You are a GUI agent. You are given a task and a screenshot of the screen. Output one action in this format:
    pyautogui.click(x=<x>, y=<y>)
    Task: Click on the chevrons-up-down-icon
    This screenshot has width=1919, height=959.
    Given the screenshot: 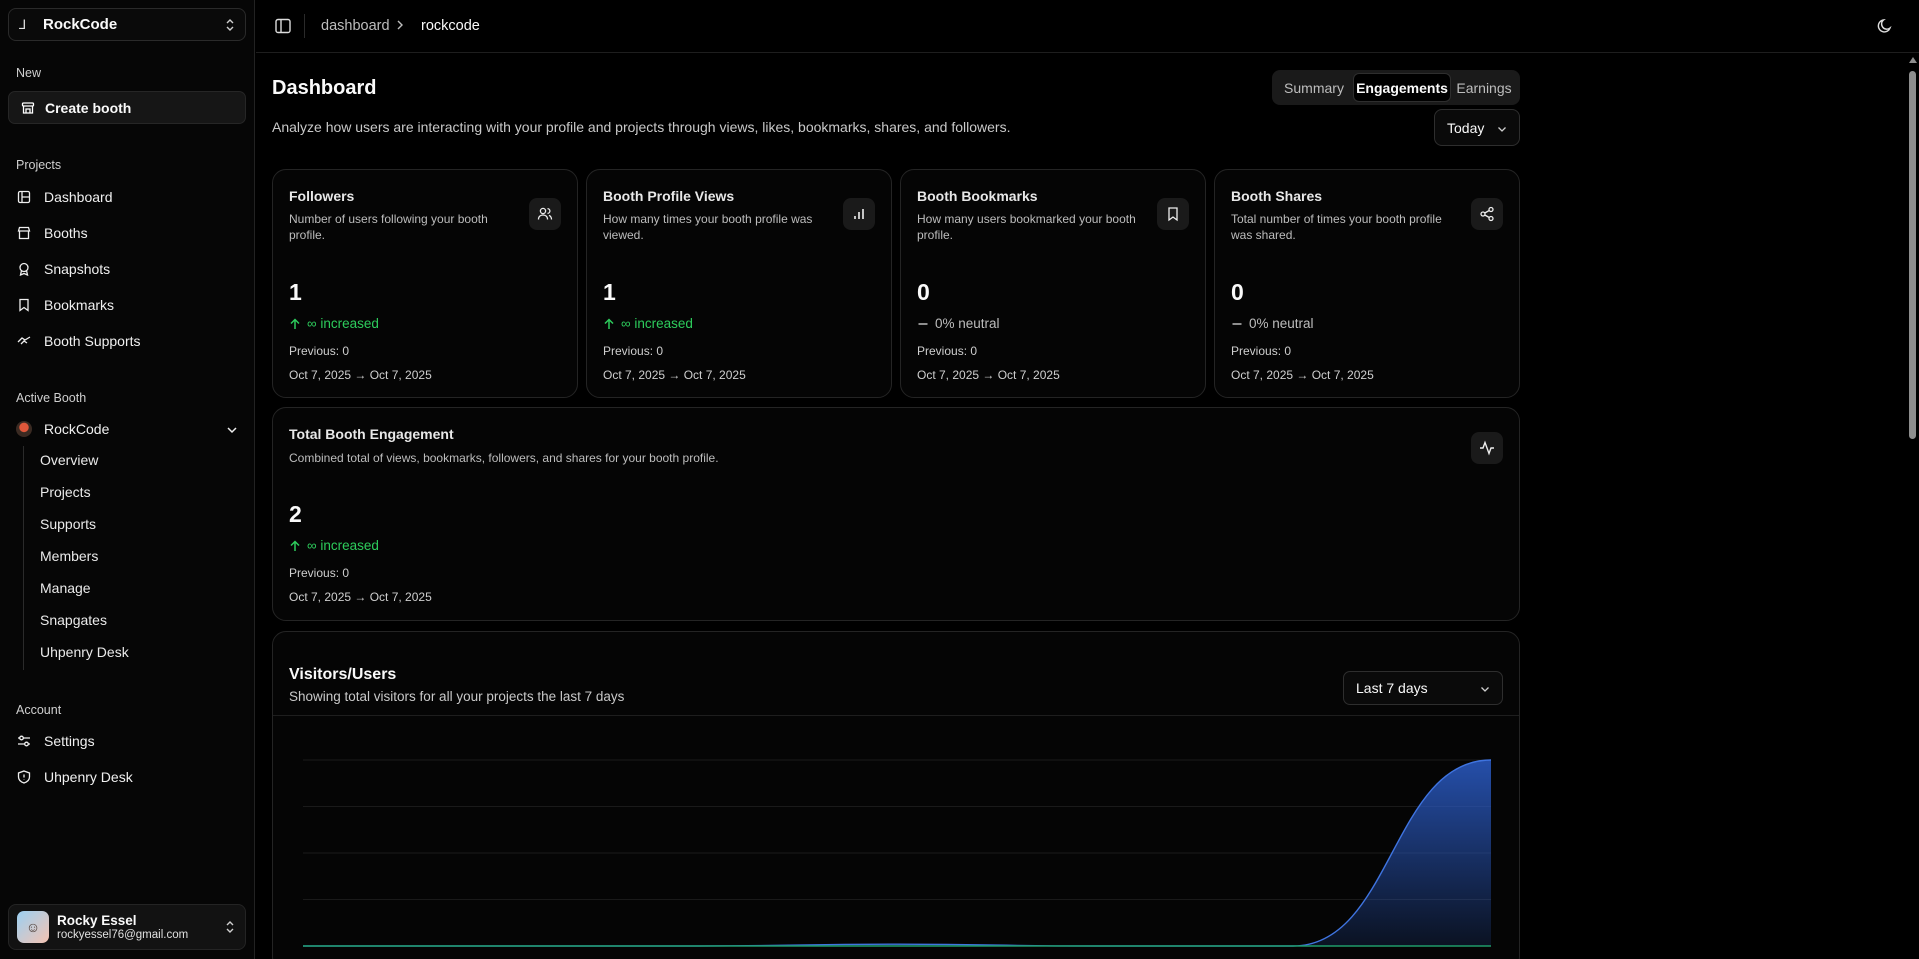 What is the action you would take?
    pyautogui.click(x=230, y=927)
    